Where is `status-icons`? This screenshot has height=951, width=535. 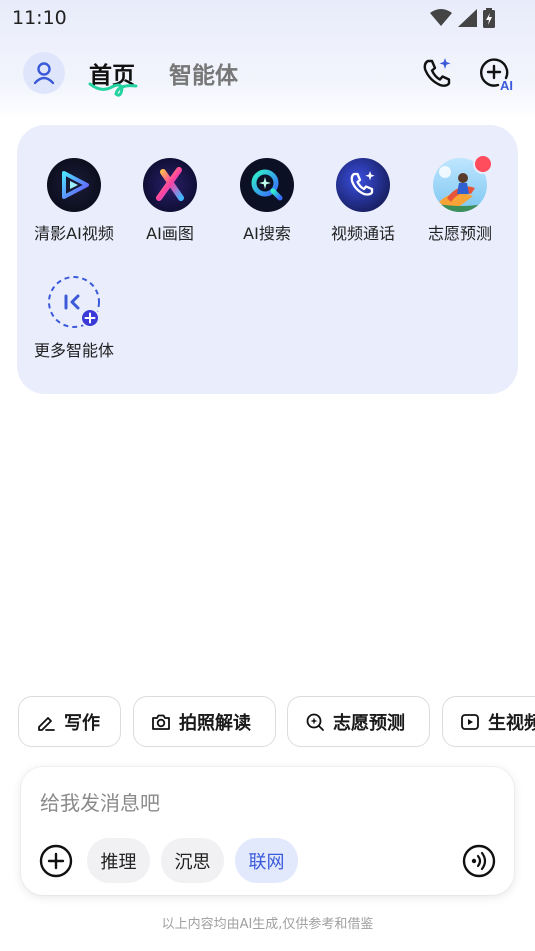
status-icons is located at coordinates (462, 18).